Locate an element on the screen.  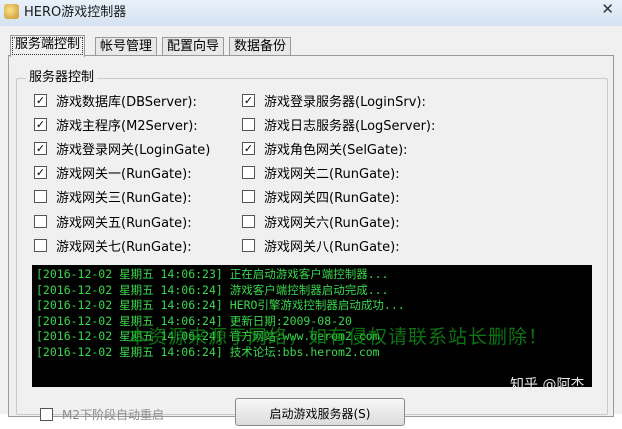
server-option-right-1: ✓ 游戏登录服务器(LoginSrv): is located at coordinates (334, 100).